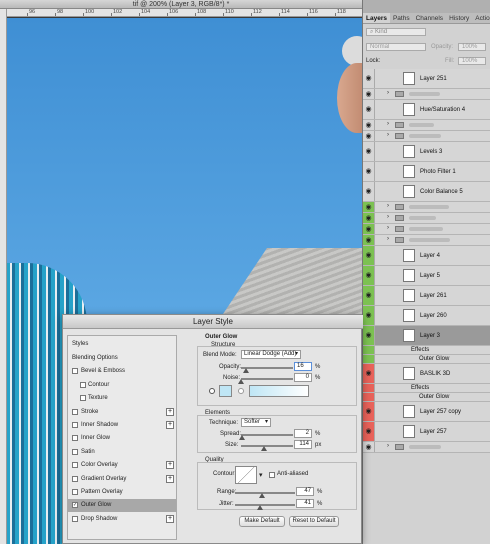 This screenshot has height=544, width=490. Describe the element at coordinates (246, 475) in the screenshot. I see `contour-picker` at that location.